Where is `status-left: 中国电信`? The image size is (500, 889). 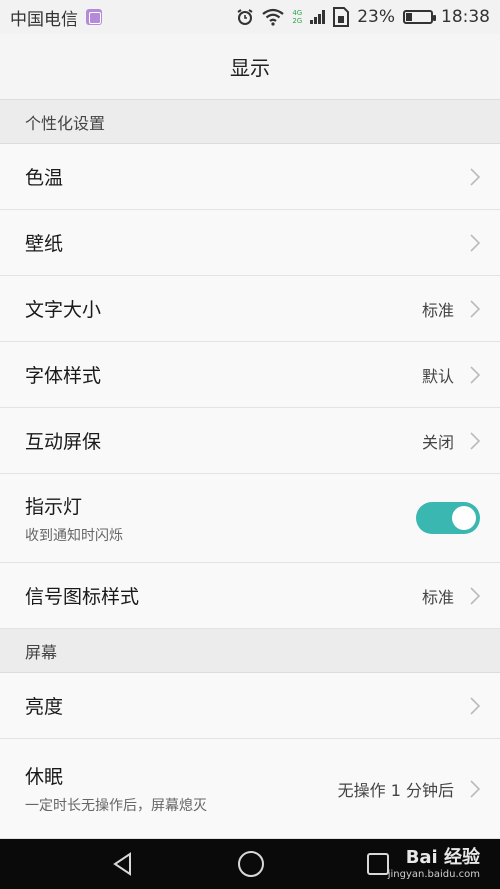
status-left: 中国电信 is located at coordinates (56, 17).